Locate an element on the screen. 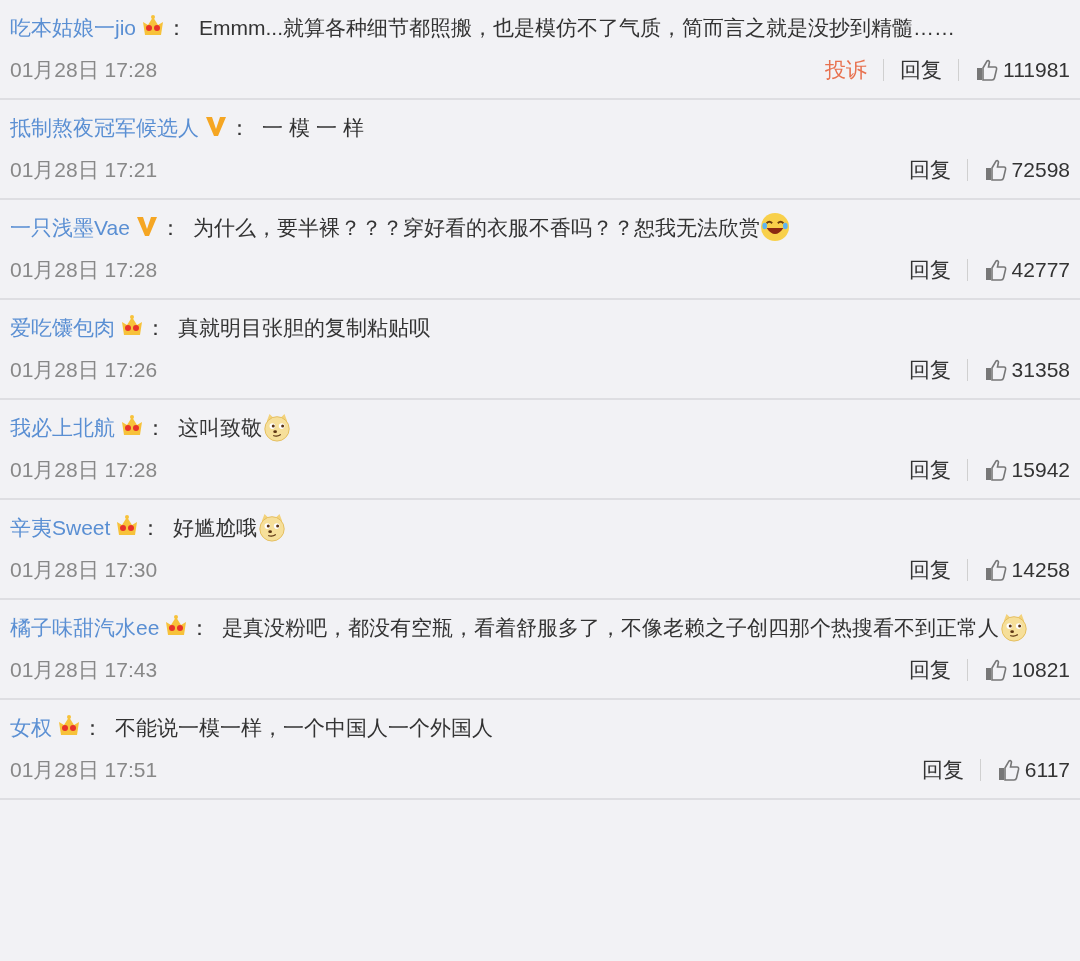  report-link: 投诉 is located at coordinates (846, 70).